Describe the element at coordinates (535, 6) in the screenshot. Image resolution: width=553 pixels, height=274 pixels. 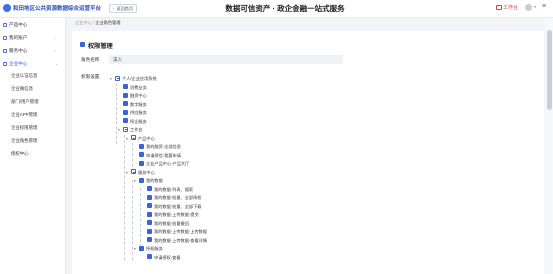
I see `chevron-down-icon: ▾` at that location.